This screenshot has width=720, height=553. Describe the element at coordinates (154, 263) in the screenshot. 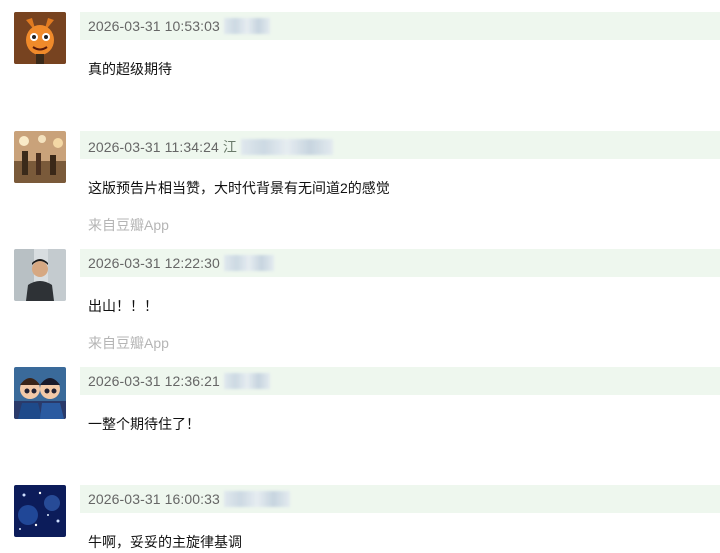

I see `comment-time: 2026-03-31 12:22:30` at that location.